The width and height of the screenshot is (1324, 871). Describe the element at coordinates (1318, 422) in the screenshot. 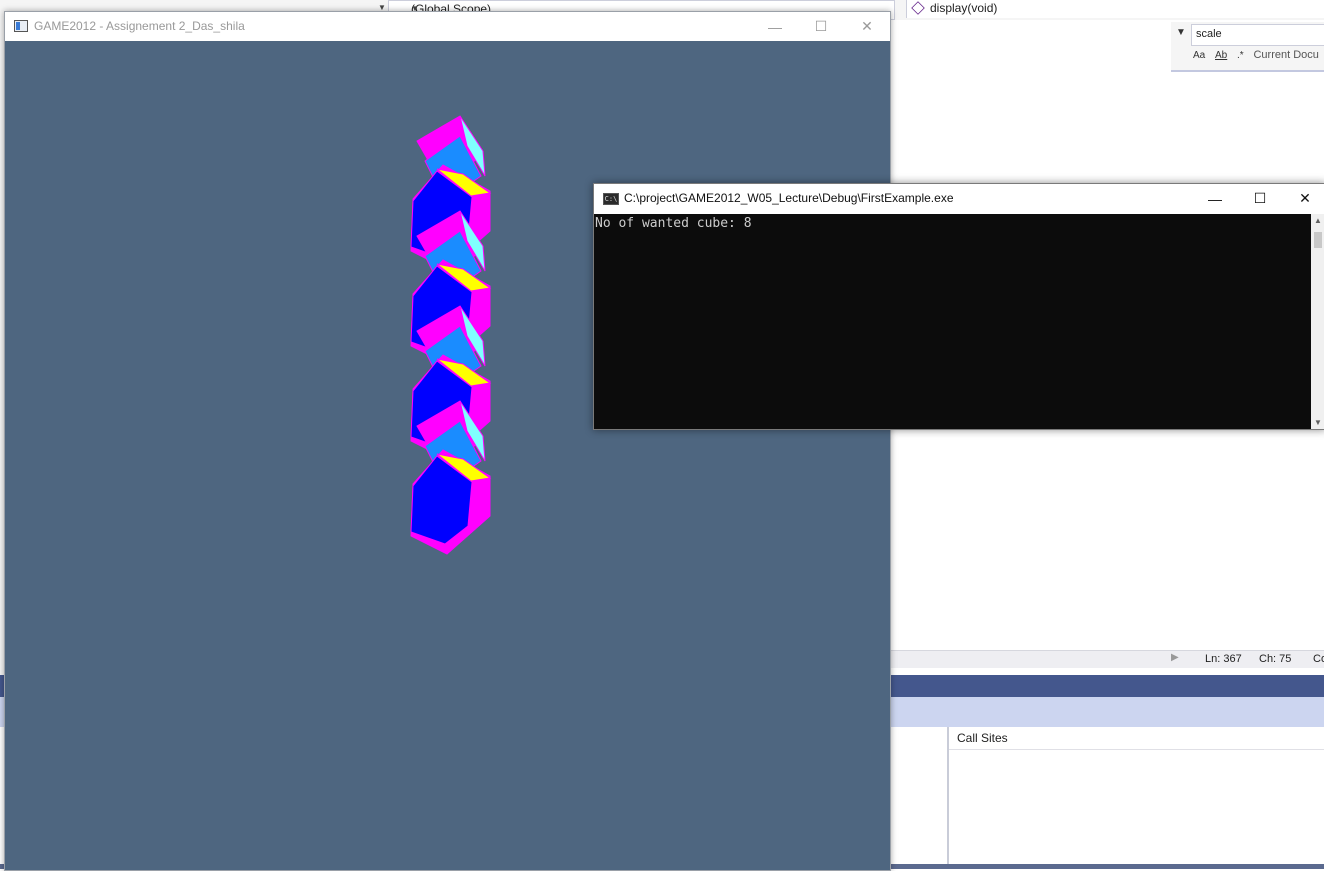

I see `scroll-down-icon: ▼` at that location.